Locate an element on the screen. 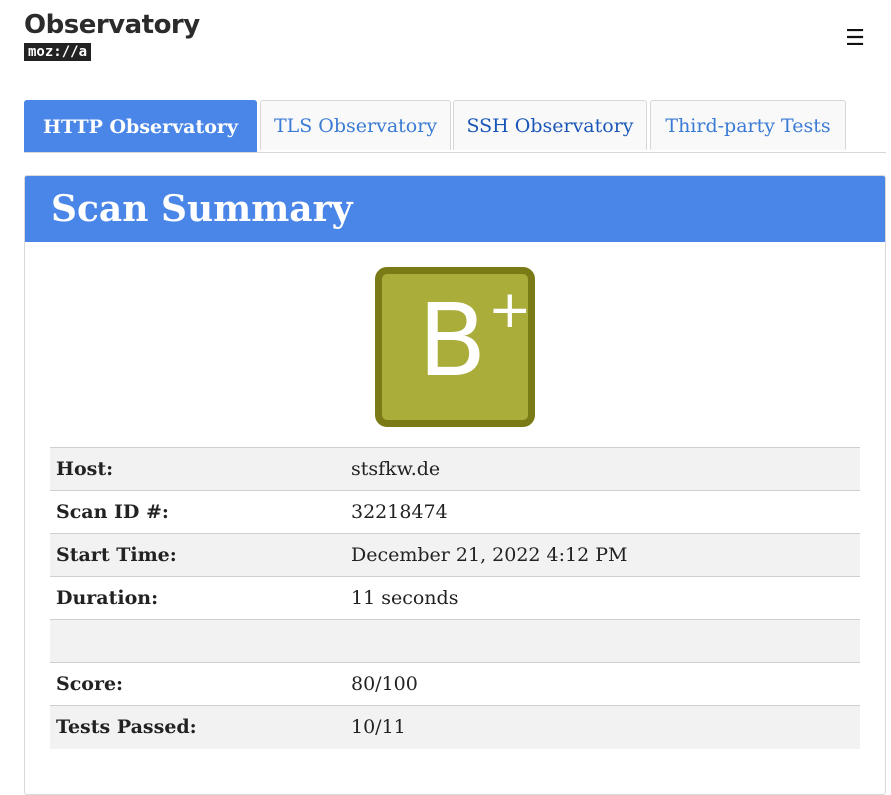  start-time-value: December 21, 2022 4:12 PM is located at coordinates (602, 555).